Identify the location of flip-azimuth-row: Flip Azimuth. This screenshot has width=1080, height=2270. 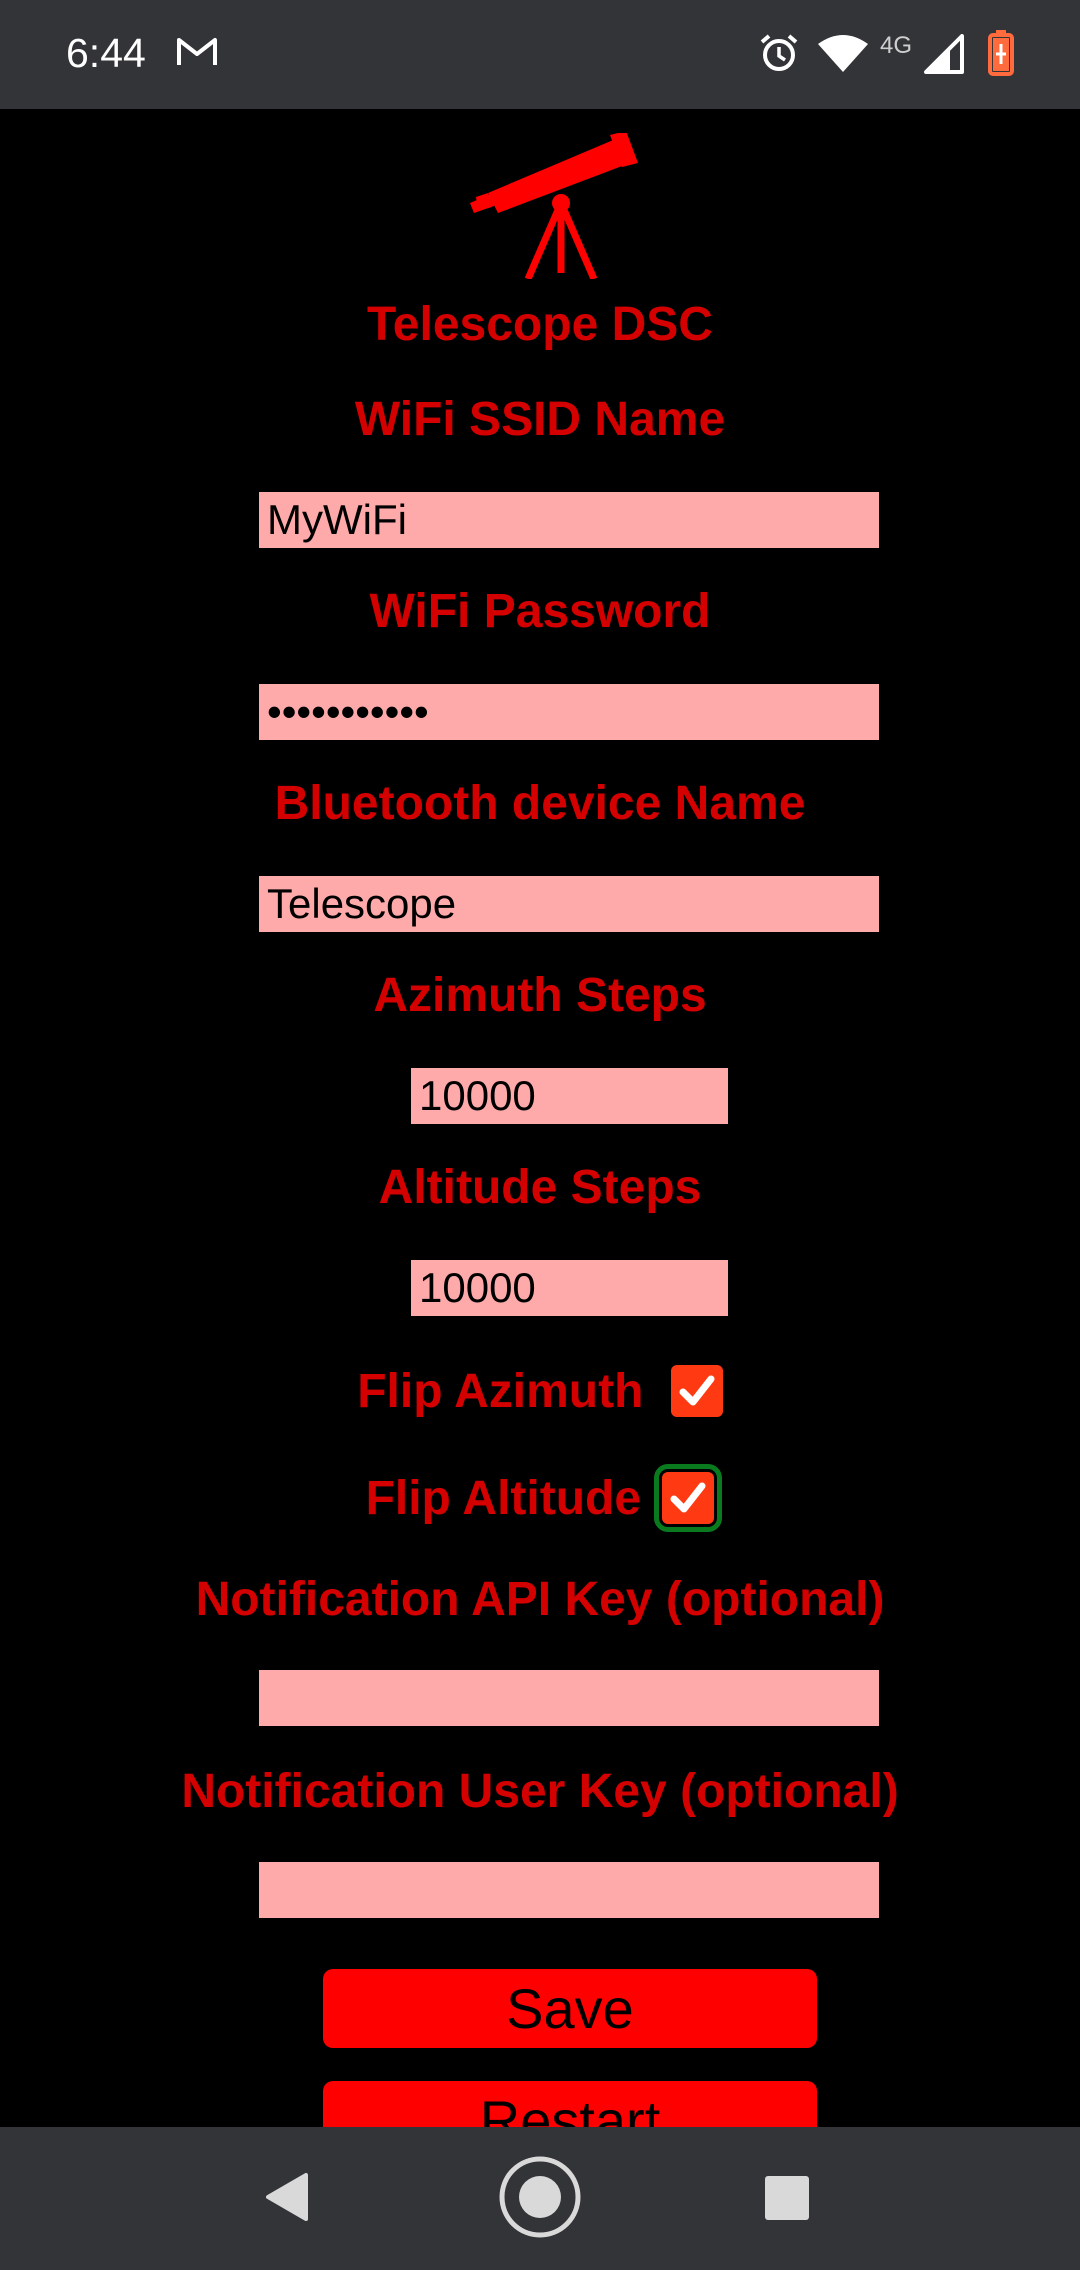
(540, 1390).